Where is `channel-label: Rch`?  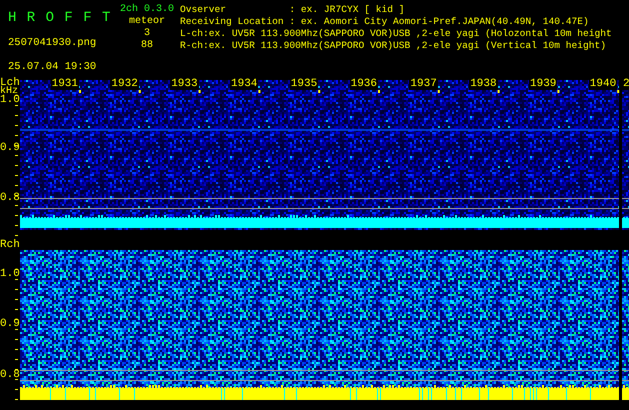 channel-label: Rch is located at coordinates (10, 245).